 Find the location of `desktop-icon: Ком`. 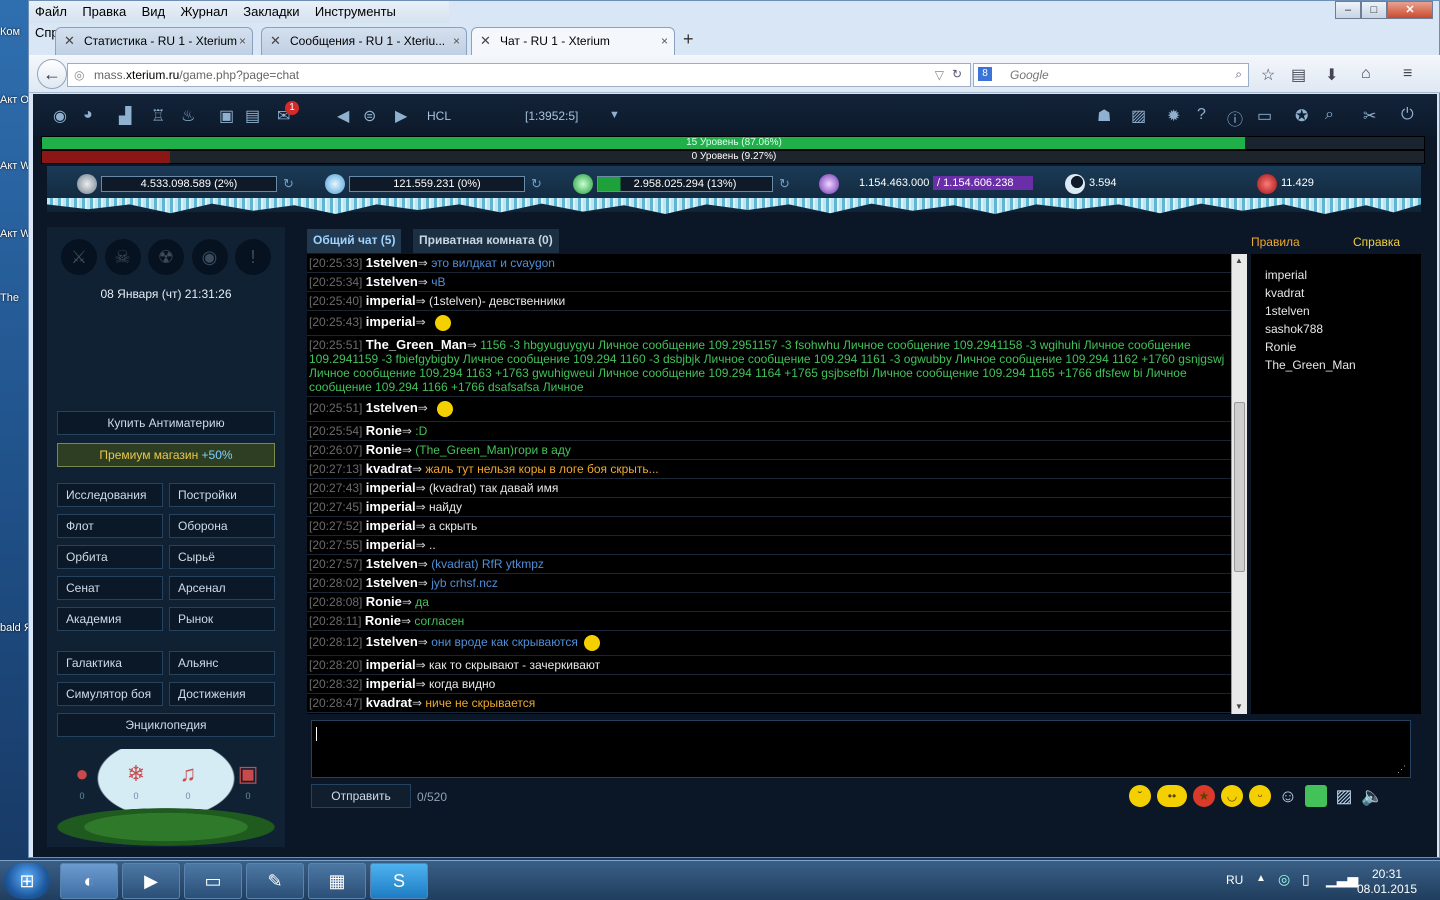

desktop-icon: Ком is located at coordinates (15, 32).